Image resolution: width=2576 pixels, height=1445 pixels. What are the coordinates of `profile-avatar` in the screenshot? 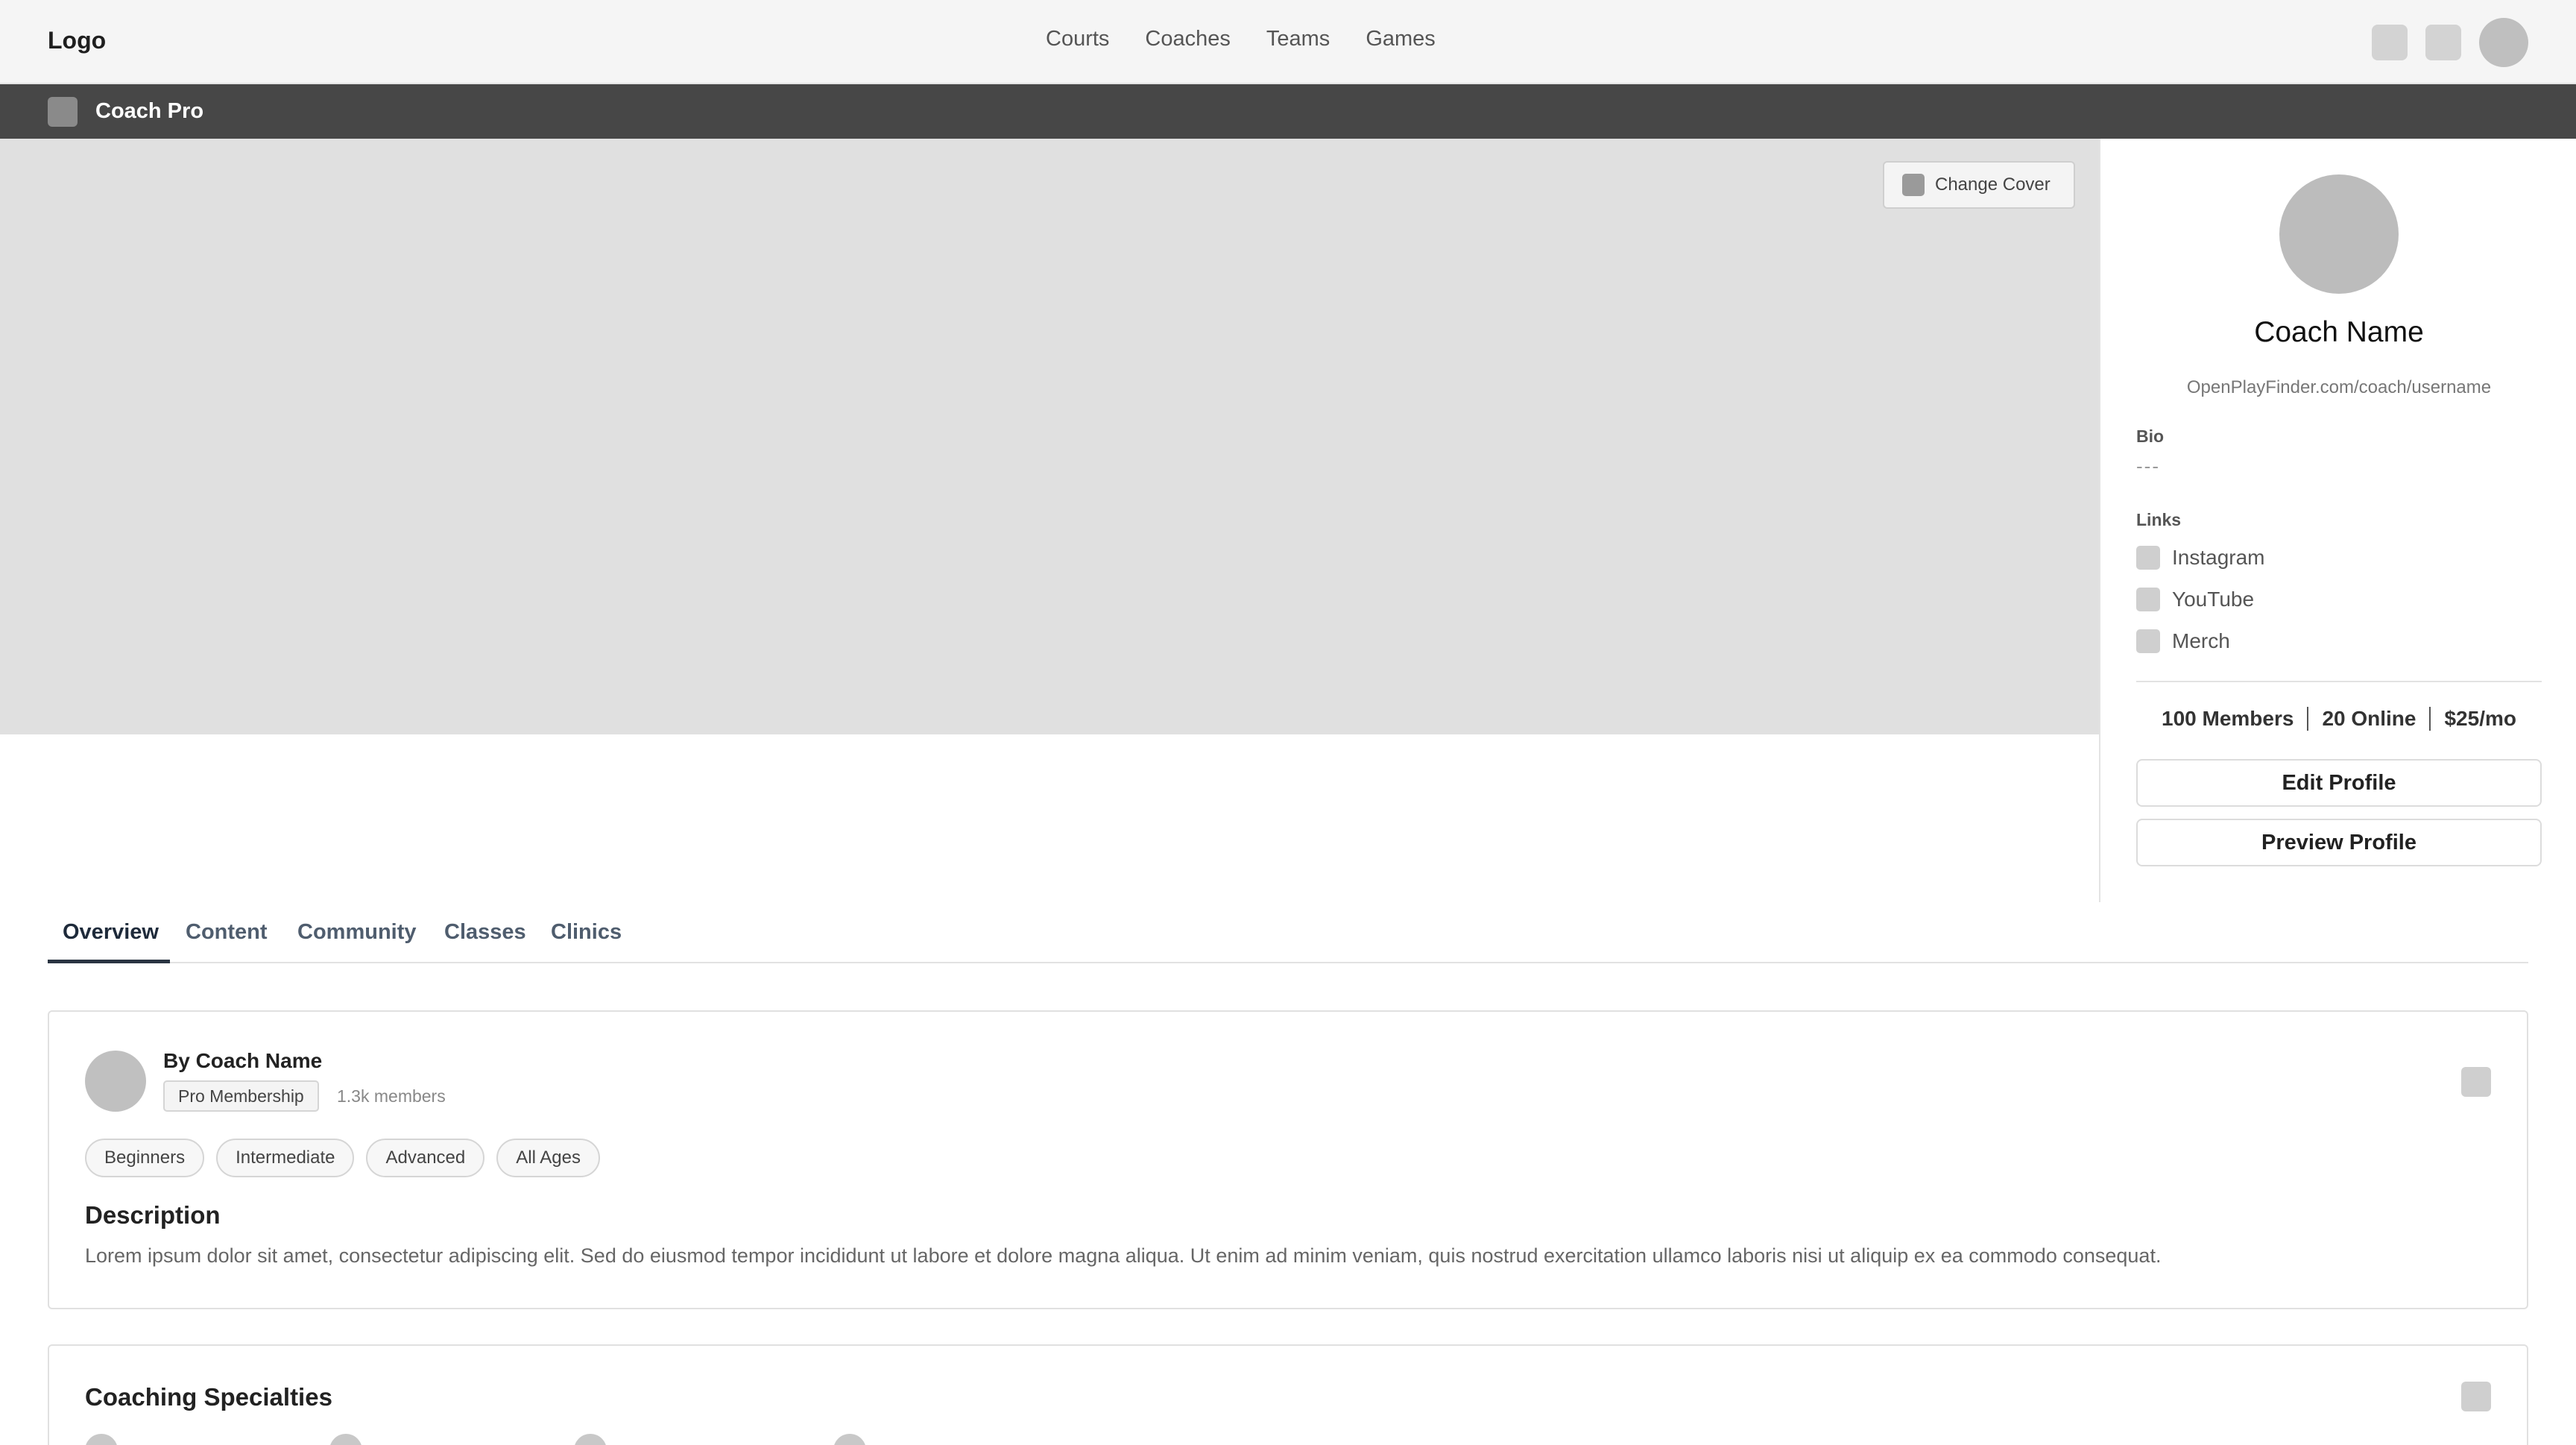 It's located at (2339, 234).